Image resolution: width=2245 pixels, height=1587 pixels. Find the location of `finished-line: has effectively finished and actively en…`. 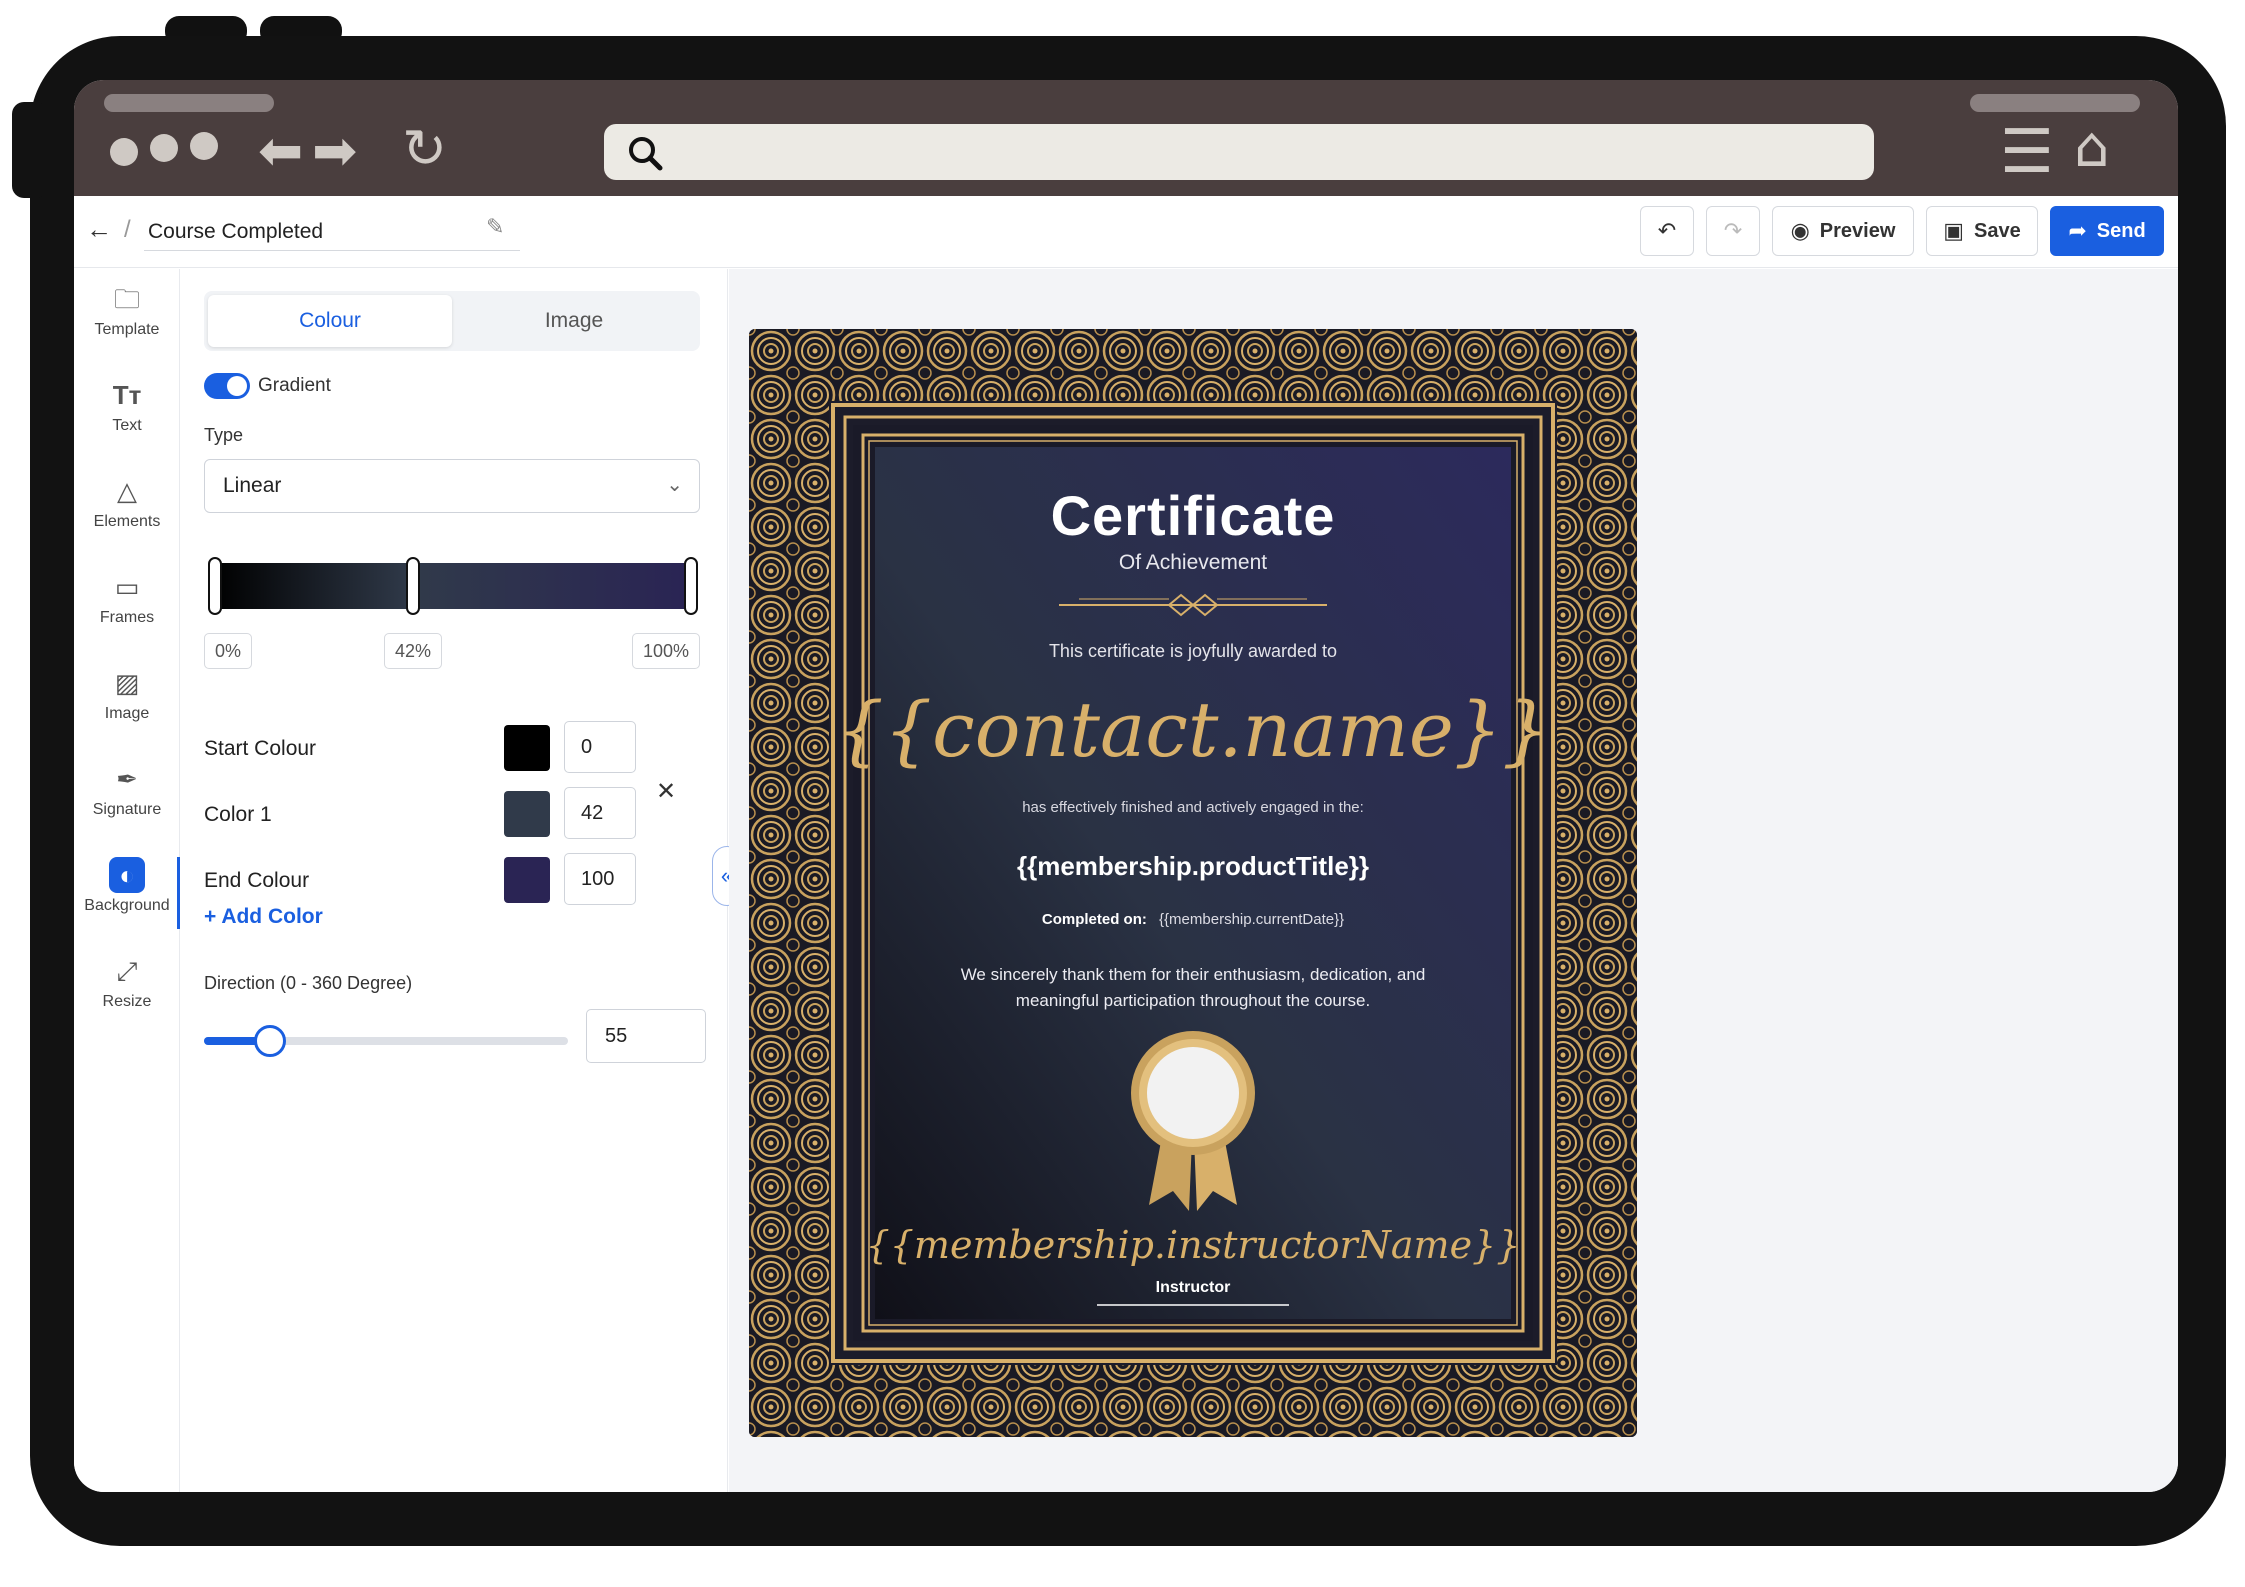

finished-line: has effectively finished and actively en… is located at coordinates (1193, 807).